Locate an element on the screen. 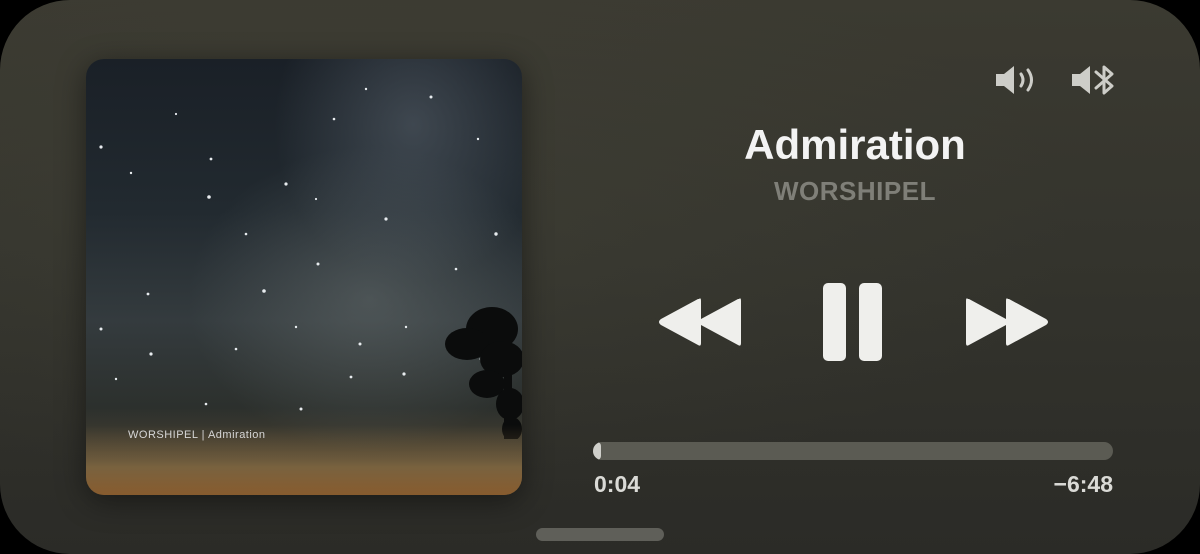 The image size is (1200, 554). pause-icon is located at coordinates (852, 322).